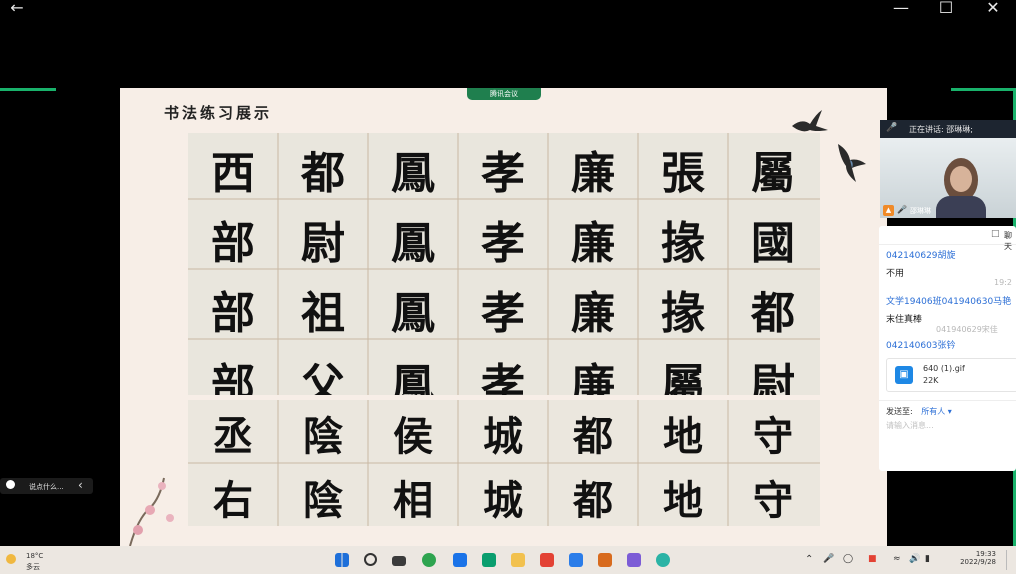 The height and width of the screenshot is (574, 1016). What do you see at coordinates (927, 559) in the screenshot?
I see `battery-icon: ▮` at bounding box center [927, 559].